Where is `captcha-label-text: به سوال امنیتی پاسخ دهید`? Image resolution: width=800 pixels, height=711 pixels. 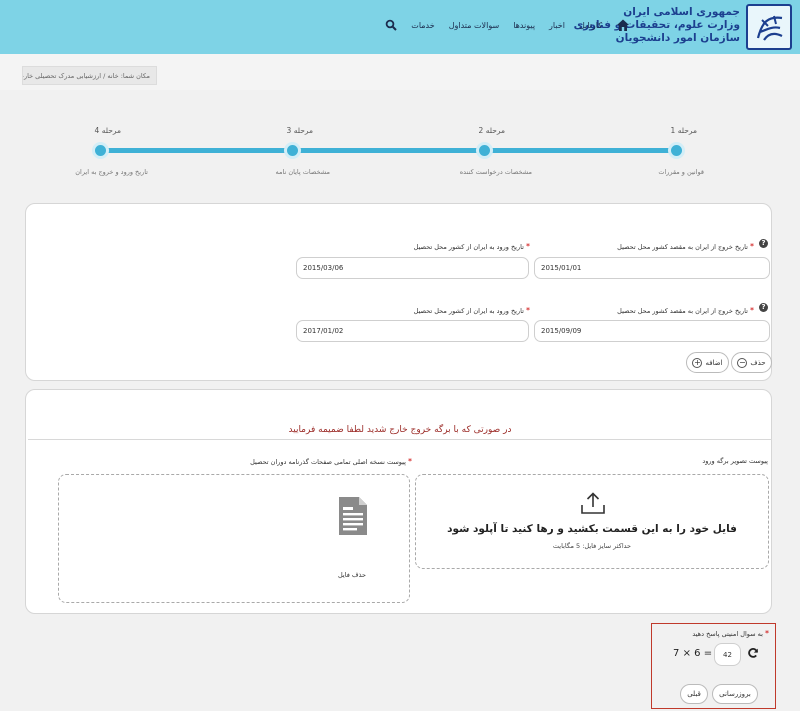
captcha-label-text: به سوال امنیتی پاسخ دهید is located at coordinates (727, 634).